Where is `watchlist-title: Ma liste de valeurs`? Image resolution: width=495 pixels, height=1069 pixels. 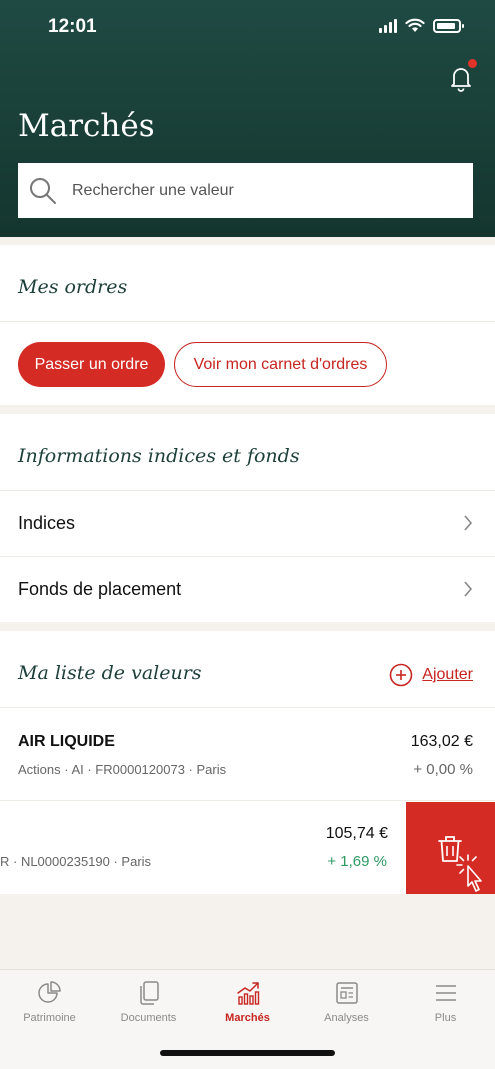
watchlist-title: Ma liste de valeurs is located at coordinates (110, 673).